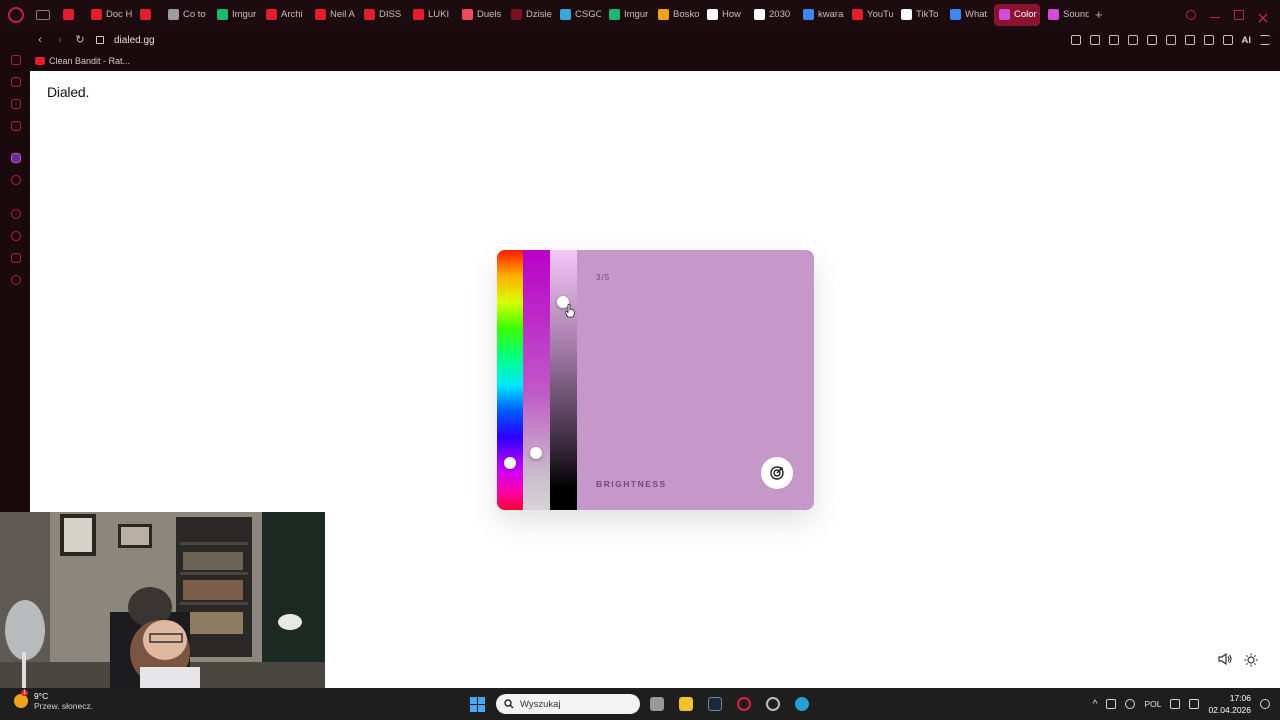 The width and height of the screenshot is (1280, 720). What do you see at coordinates (1239, 14) in the screenshot?
I see `maximize-icon` at bounding box center [1239, 14].